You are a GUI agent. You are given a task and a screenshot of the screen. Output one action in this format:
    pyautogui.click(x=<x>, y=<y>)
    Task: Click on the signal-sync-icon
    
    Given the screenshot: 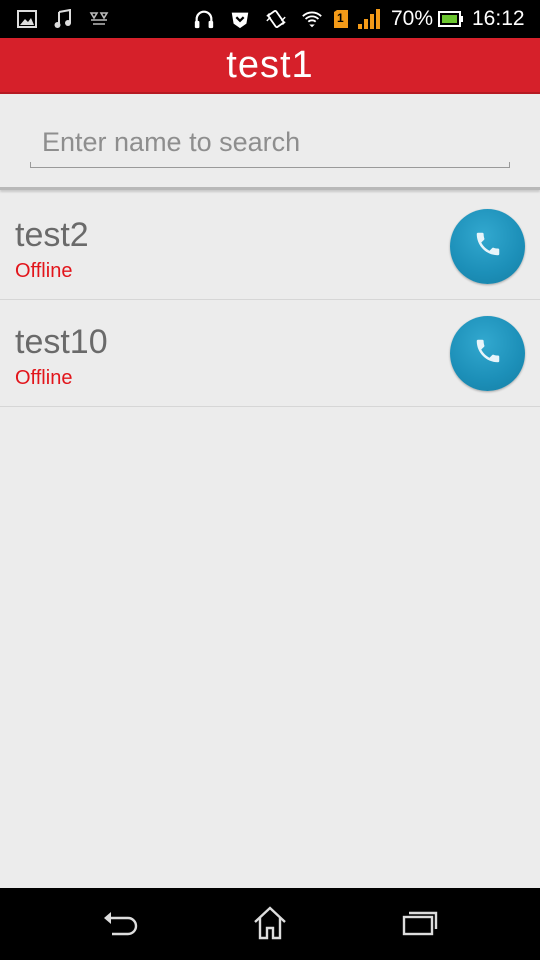 What is the action you would take?
    pyautogui.click(x=99, y=19)
    